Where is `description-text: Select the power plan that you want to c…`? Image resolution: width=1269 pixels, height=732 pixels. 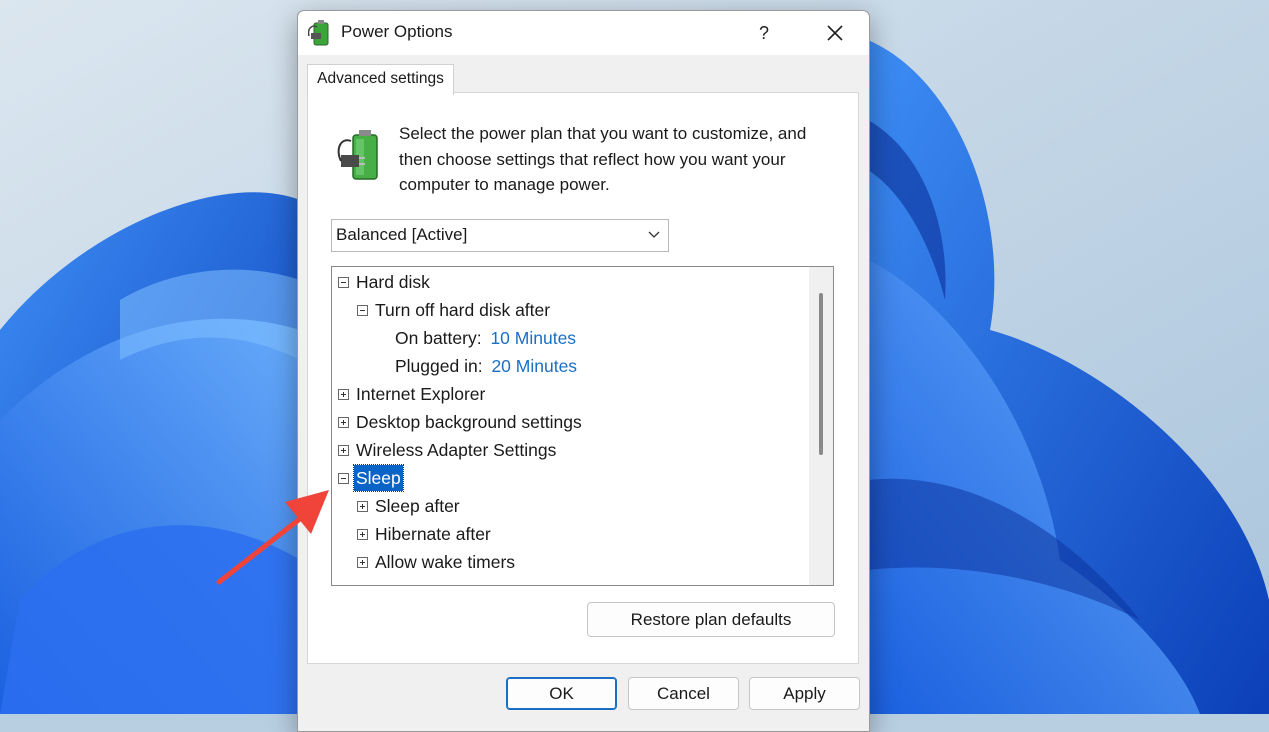
description-text: Select the power plan that you want to c… is located at coordinates (603, 159).